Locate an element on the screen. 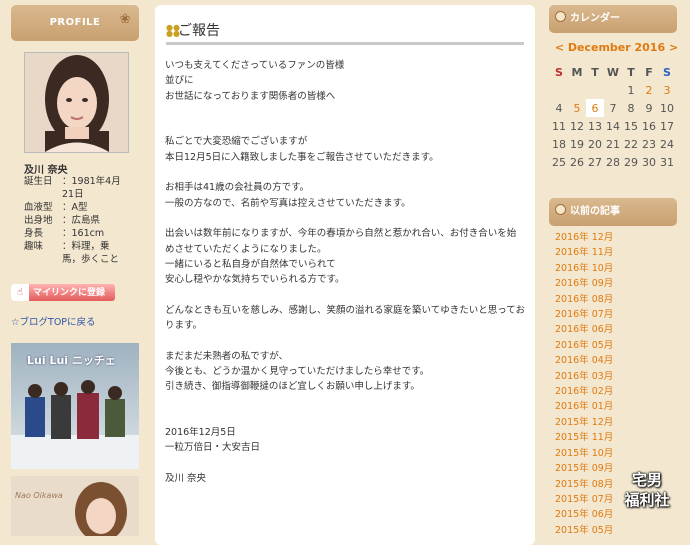  profile-name: 及川 奈央 is located at coordinates (46, 170).